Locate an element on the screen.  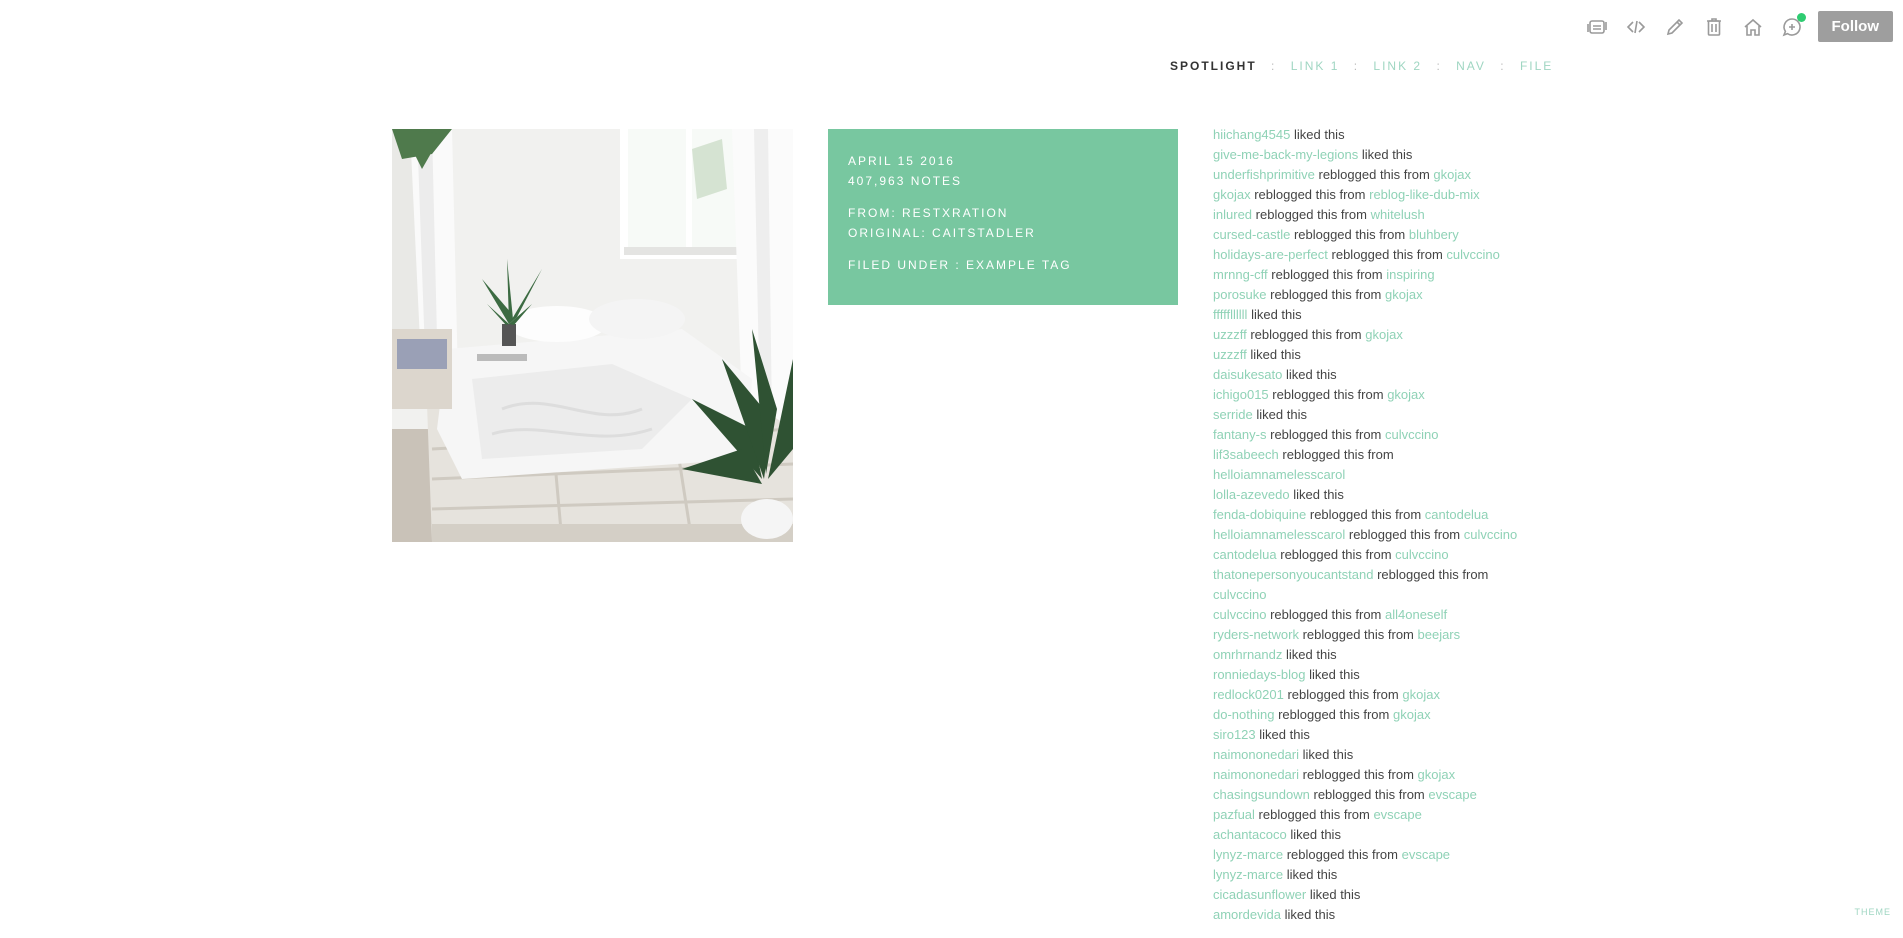
nav-link-nav: NAV is located at coordinates (1471, 66).